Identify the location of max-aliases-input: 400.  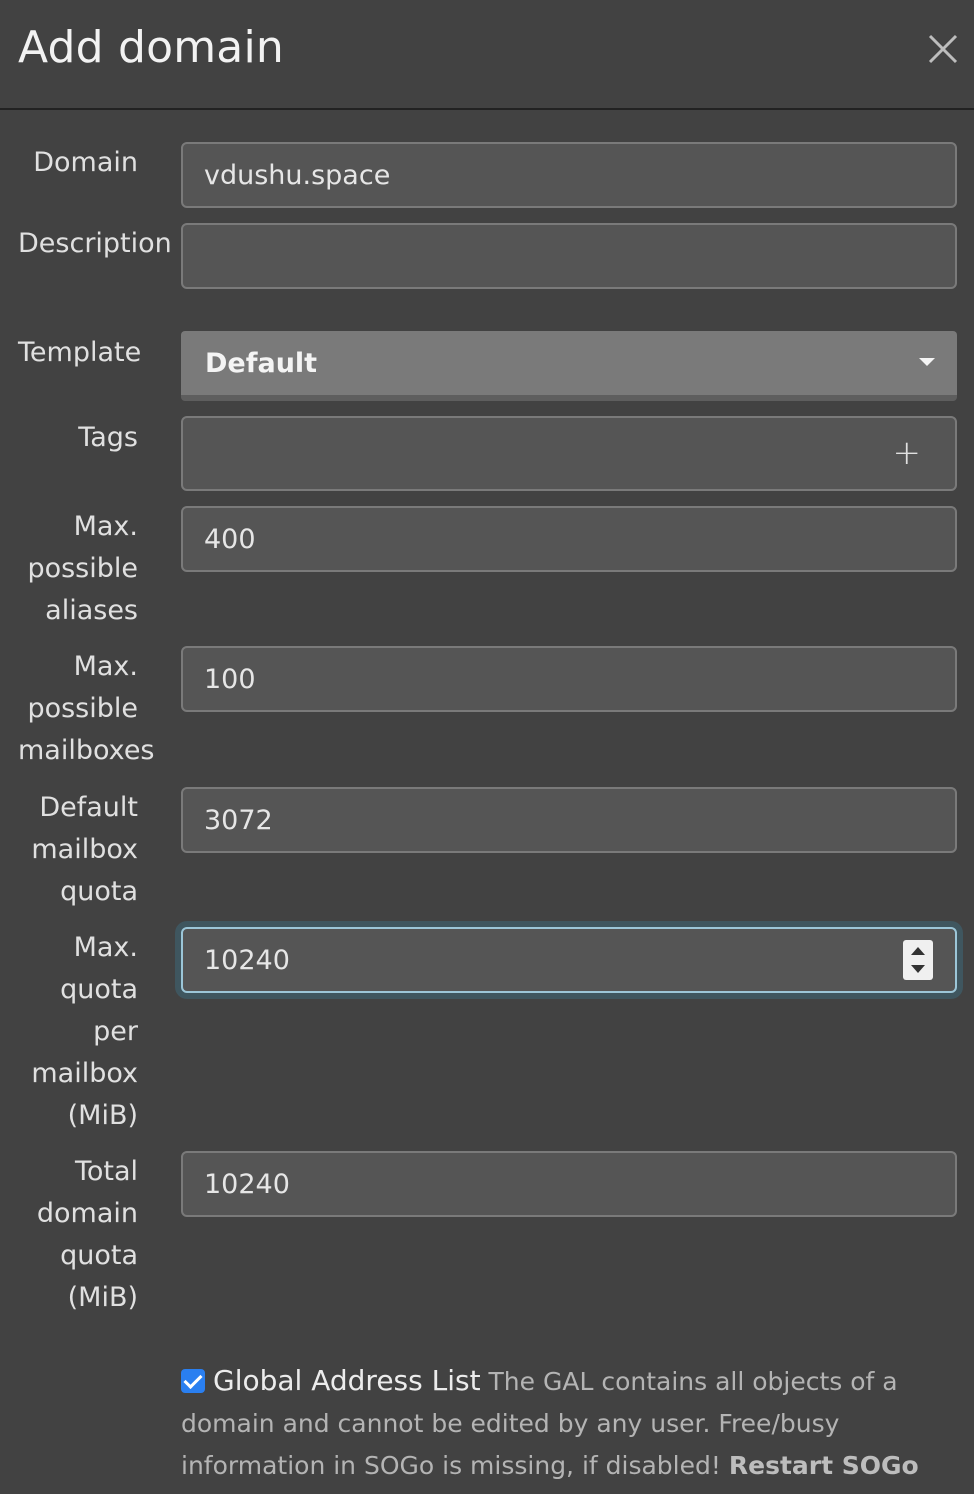
(569, 539).